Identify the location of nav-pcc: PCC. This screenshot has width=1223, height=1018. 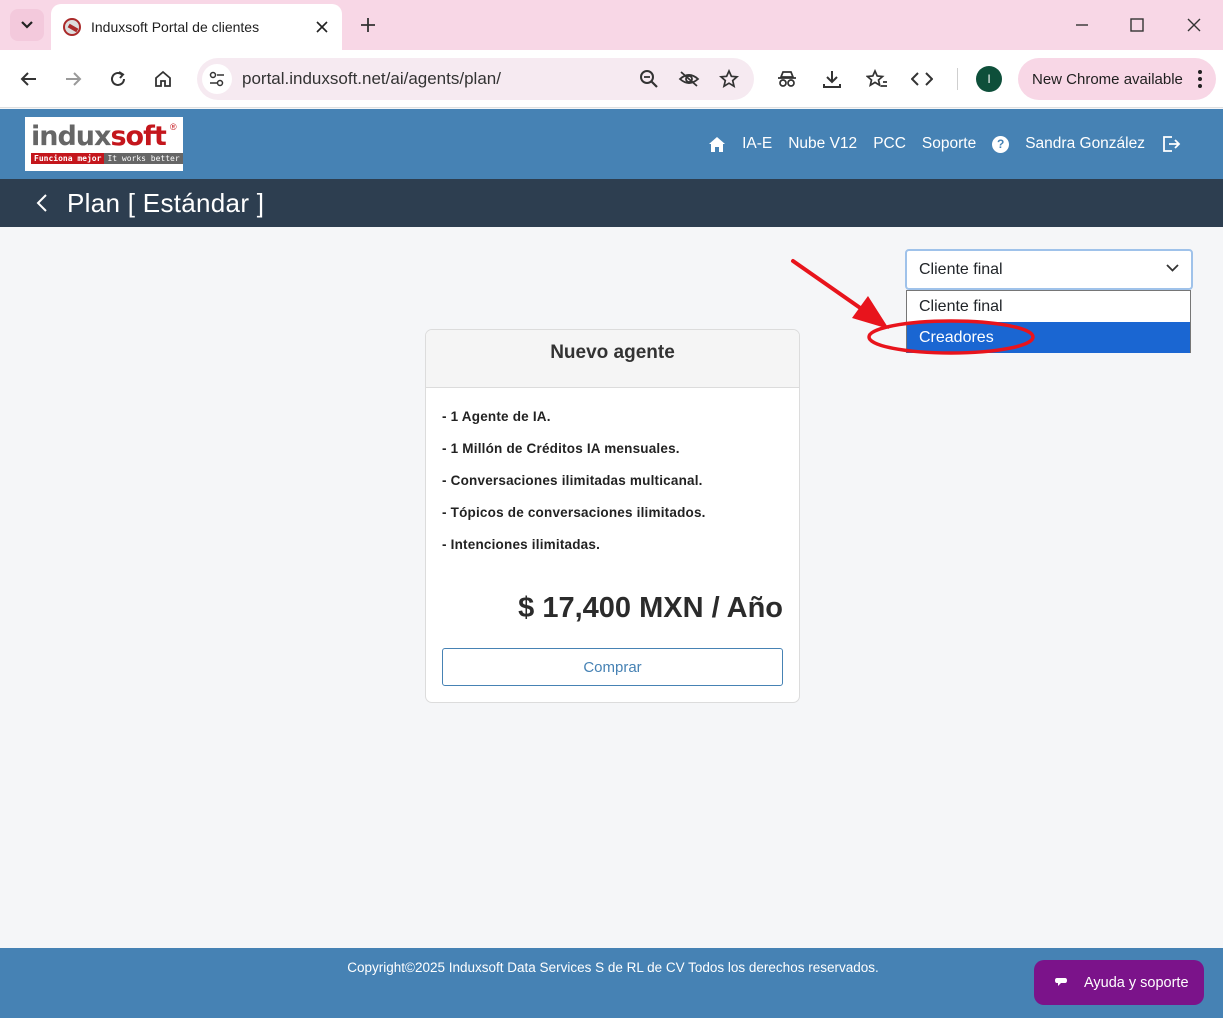
(889, 144).